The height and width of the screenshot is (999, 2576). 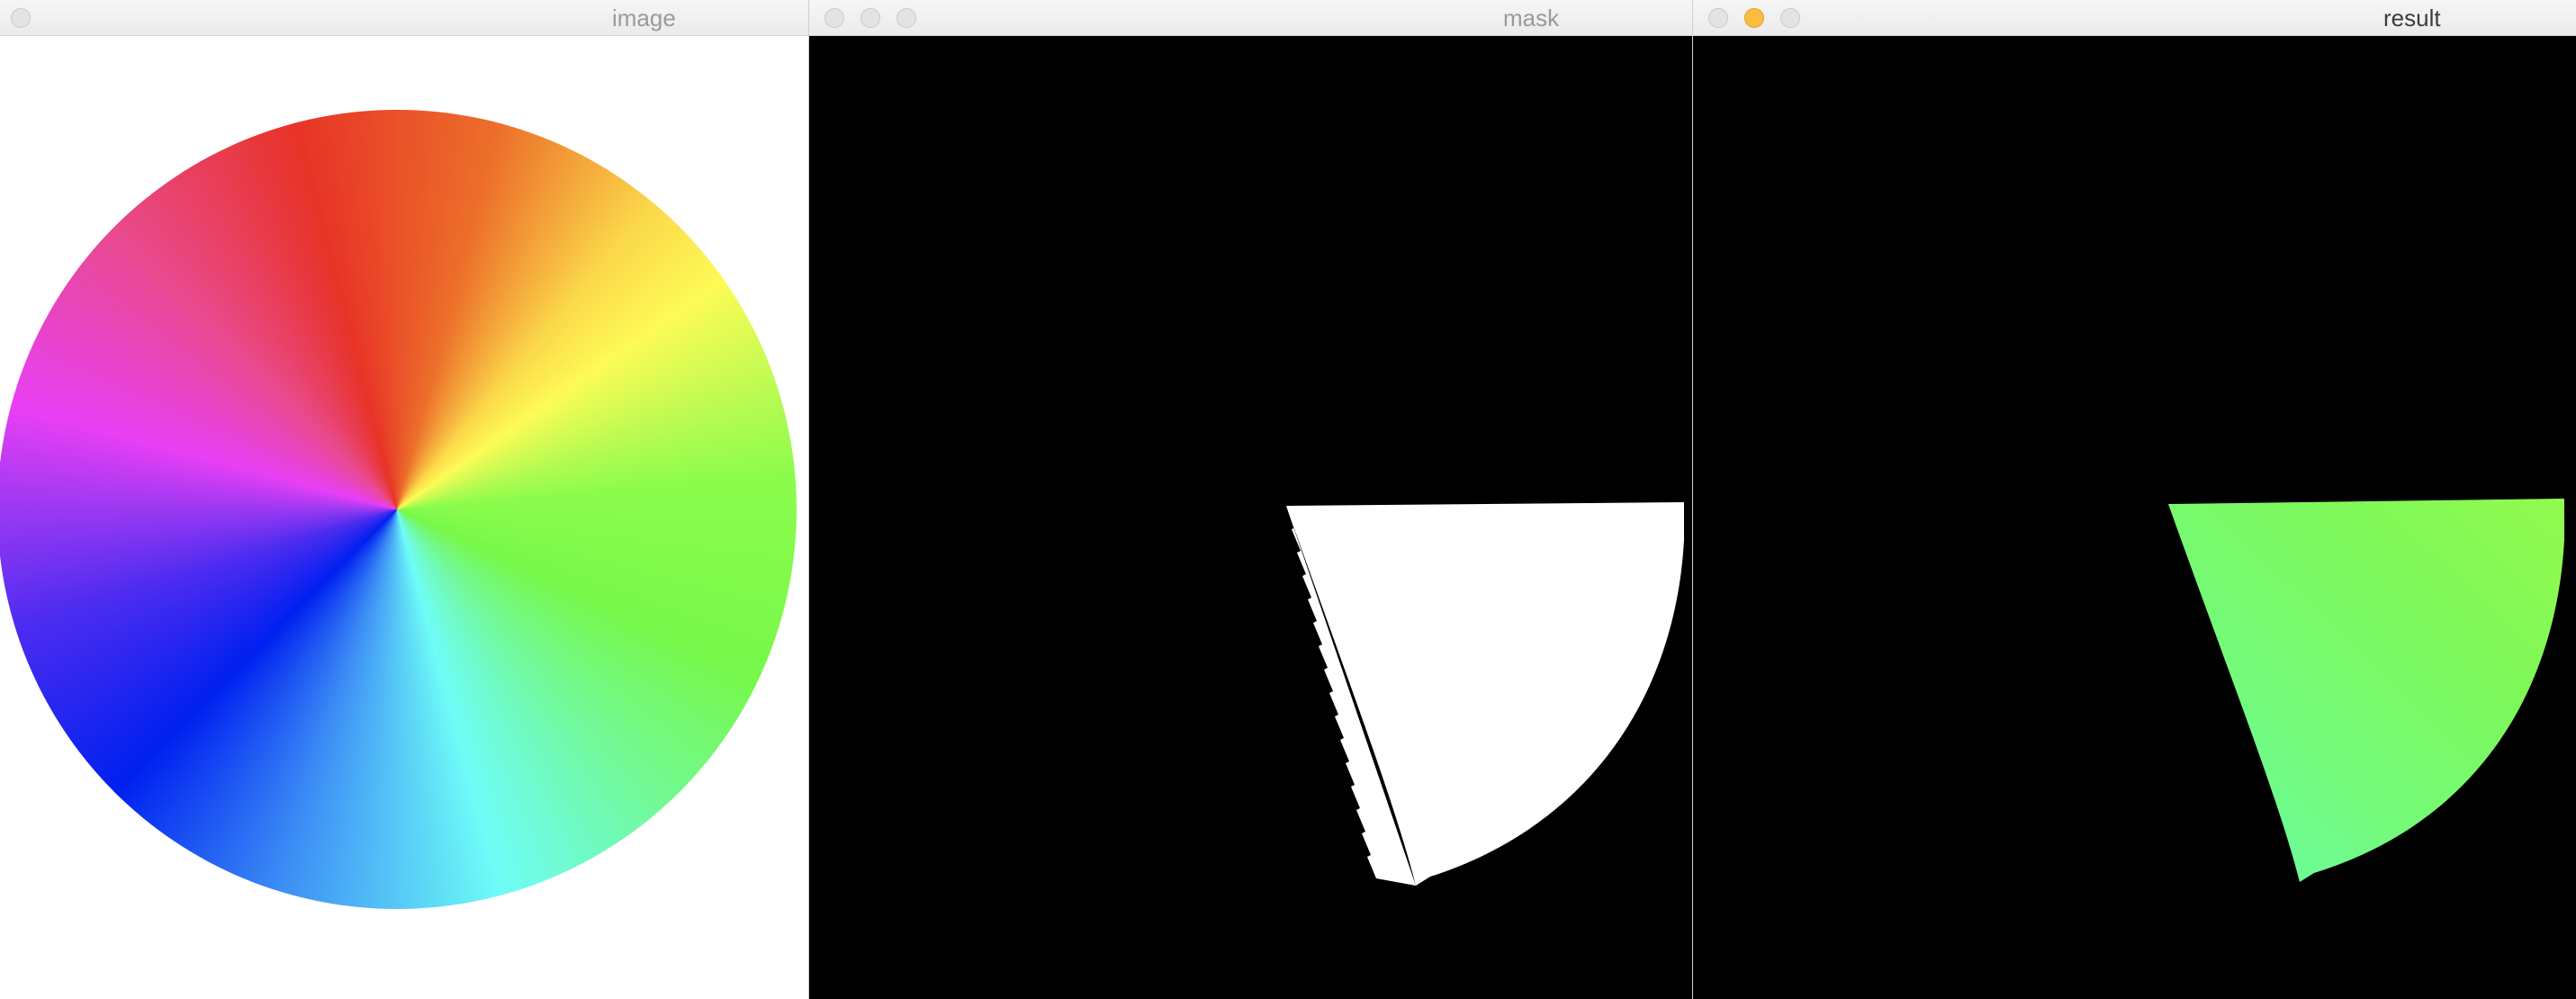 What do you see at coordinates (2134, 18) in the screenshot?
I see `result-window-titlebar: result` at bounding box center [2134, 18].